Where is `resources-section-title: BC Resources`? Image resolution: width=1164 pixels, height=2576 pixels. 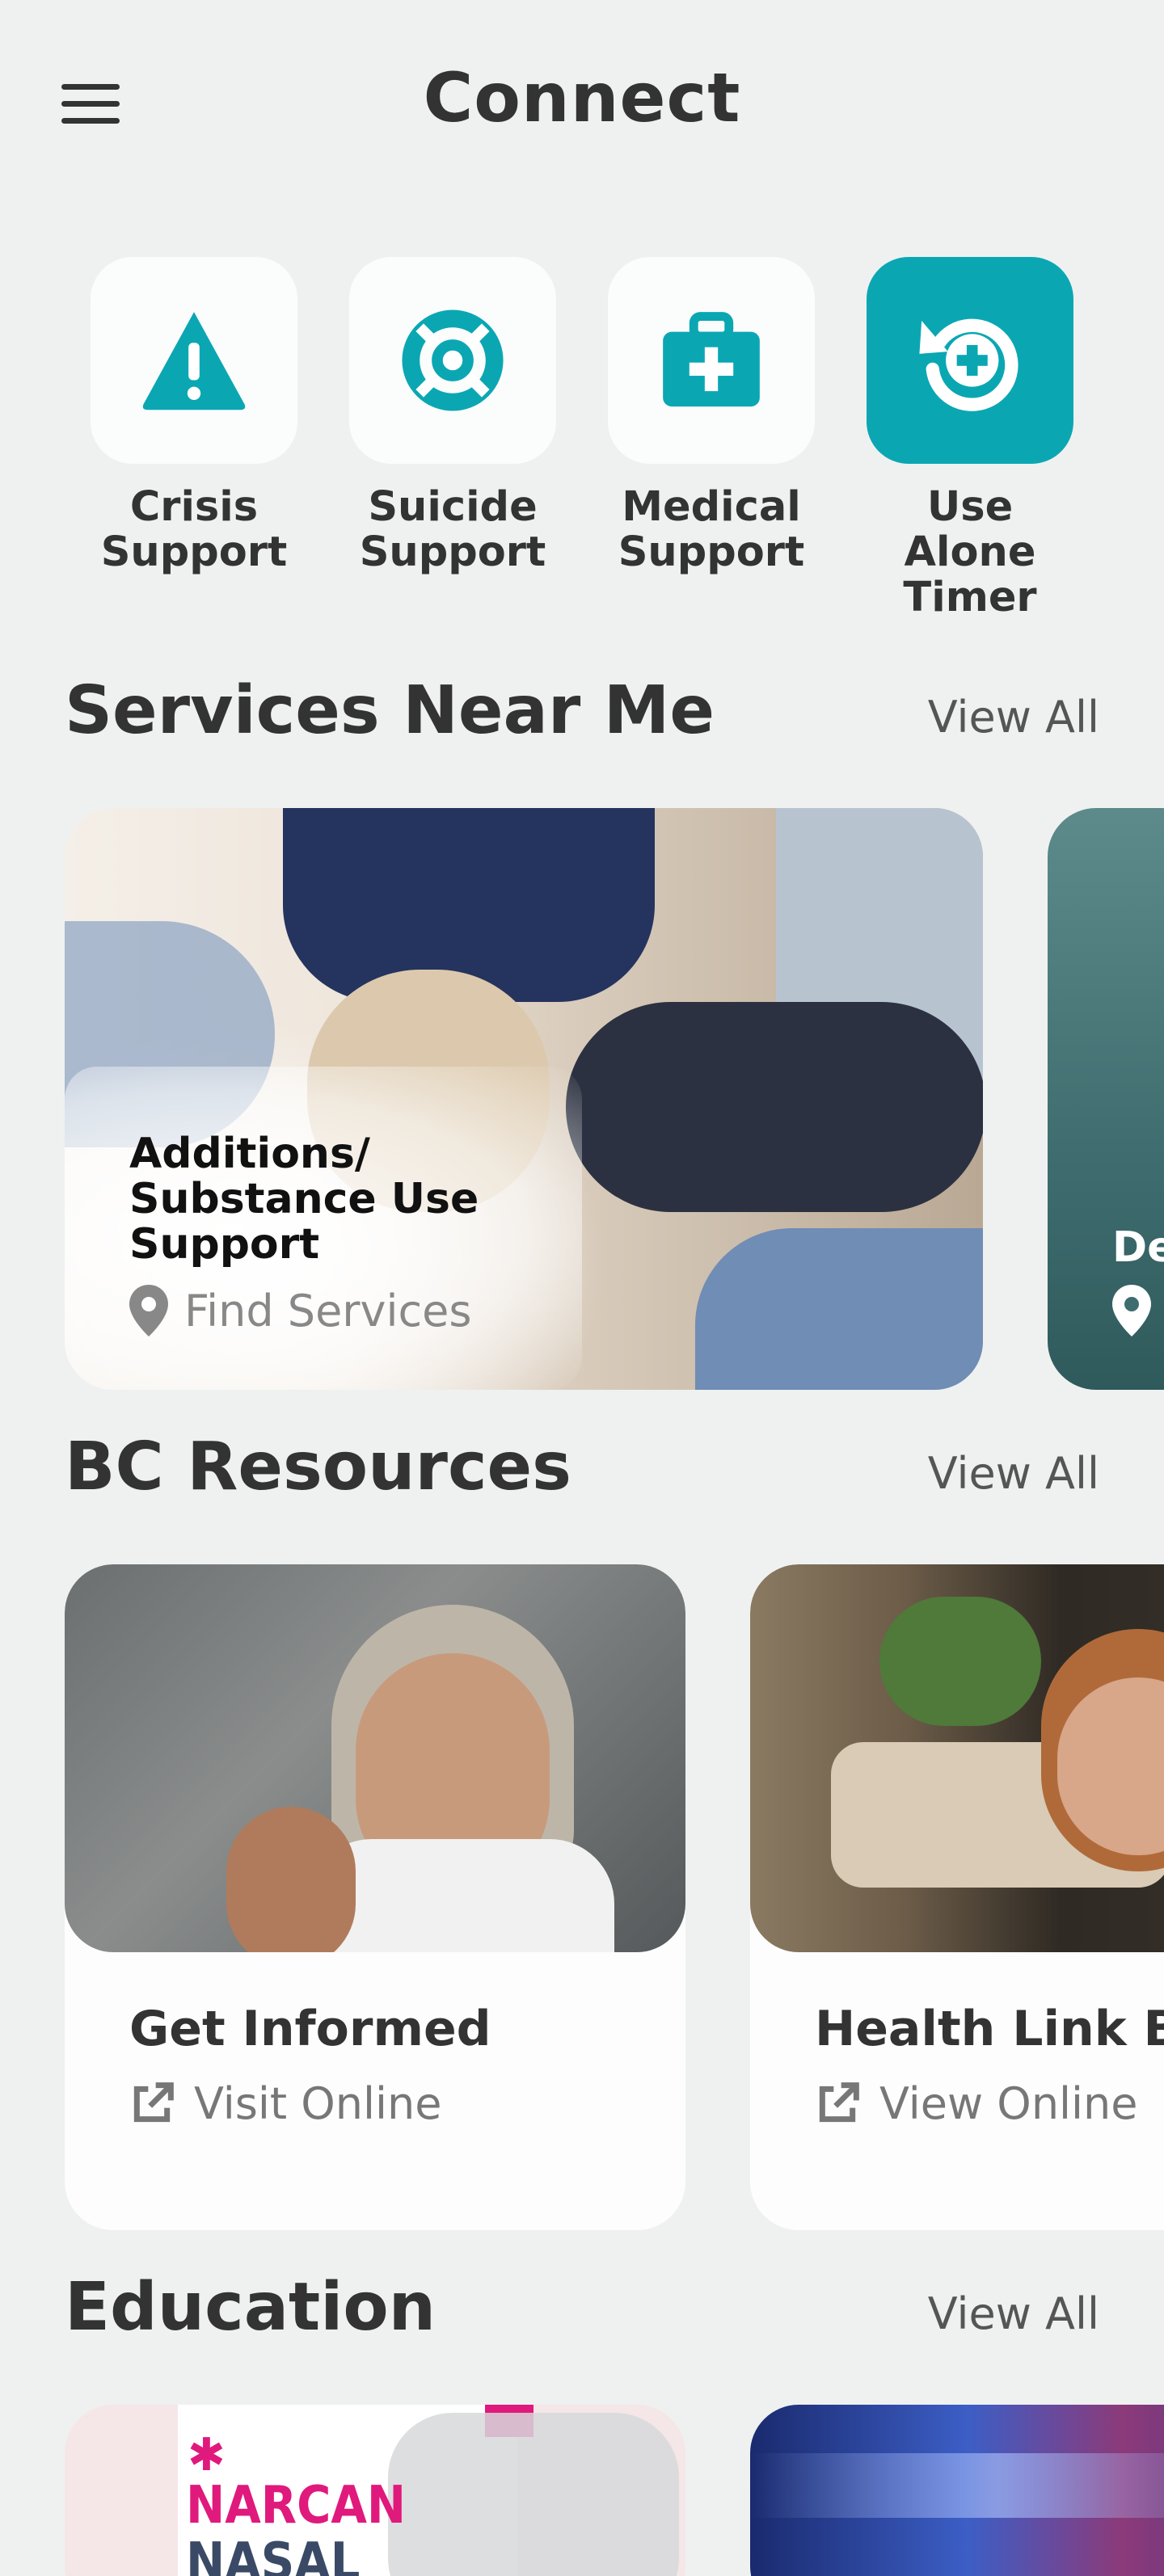
resources-section-title: BC Resources is located at coordinates (318, 1467).